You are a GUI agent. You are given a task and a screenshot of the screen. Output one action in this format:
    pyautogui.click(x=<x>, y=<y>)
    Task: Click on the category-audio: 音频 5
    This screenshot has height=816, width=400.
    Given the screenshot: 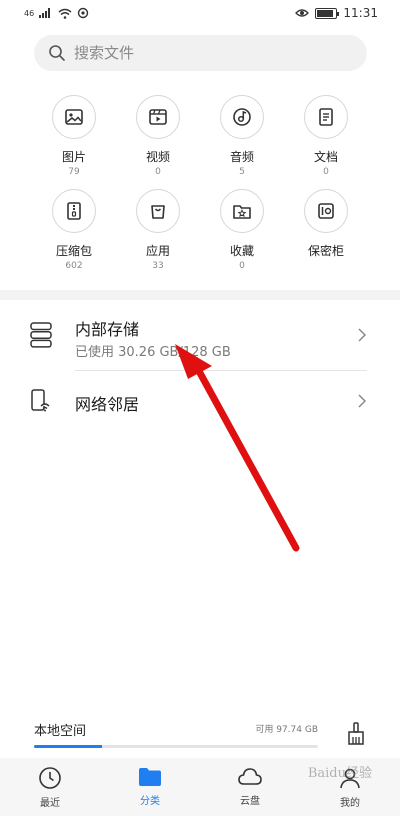 What is the action you would take?
    pyautogui.click(x=242, y=136)
    